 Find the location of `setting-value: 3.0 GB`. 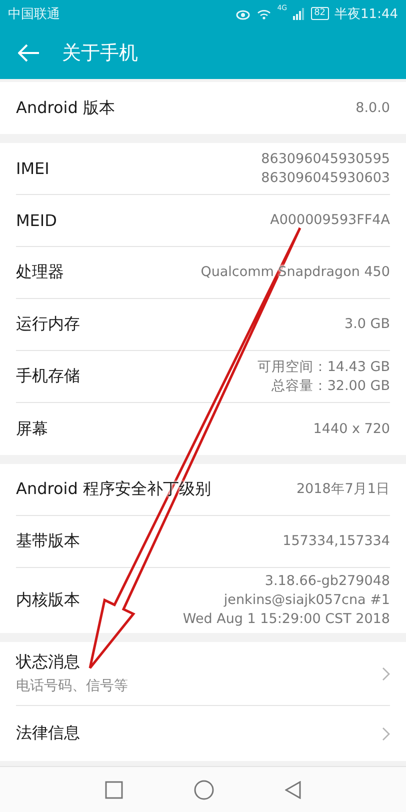

setting-value: 3.0 GB is located at coordinates (367, 324).